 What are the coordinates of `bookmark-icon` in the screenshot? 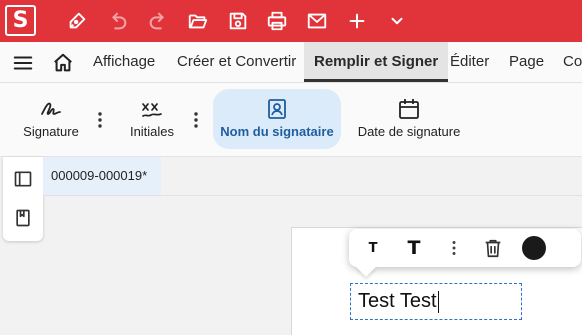 It's located at (23, 218).